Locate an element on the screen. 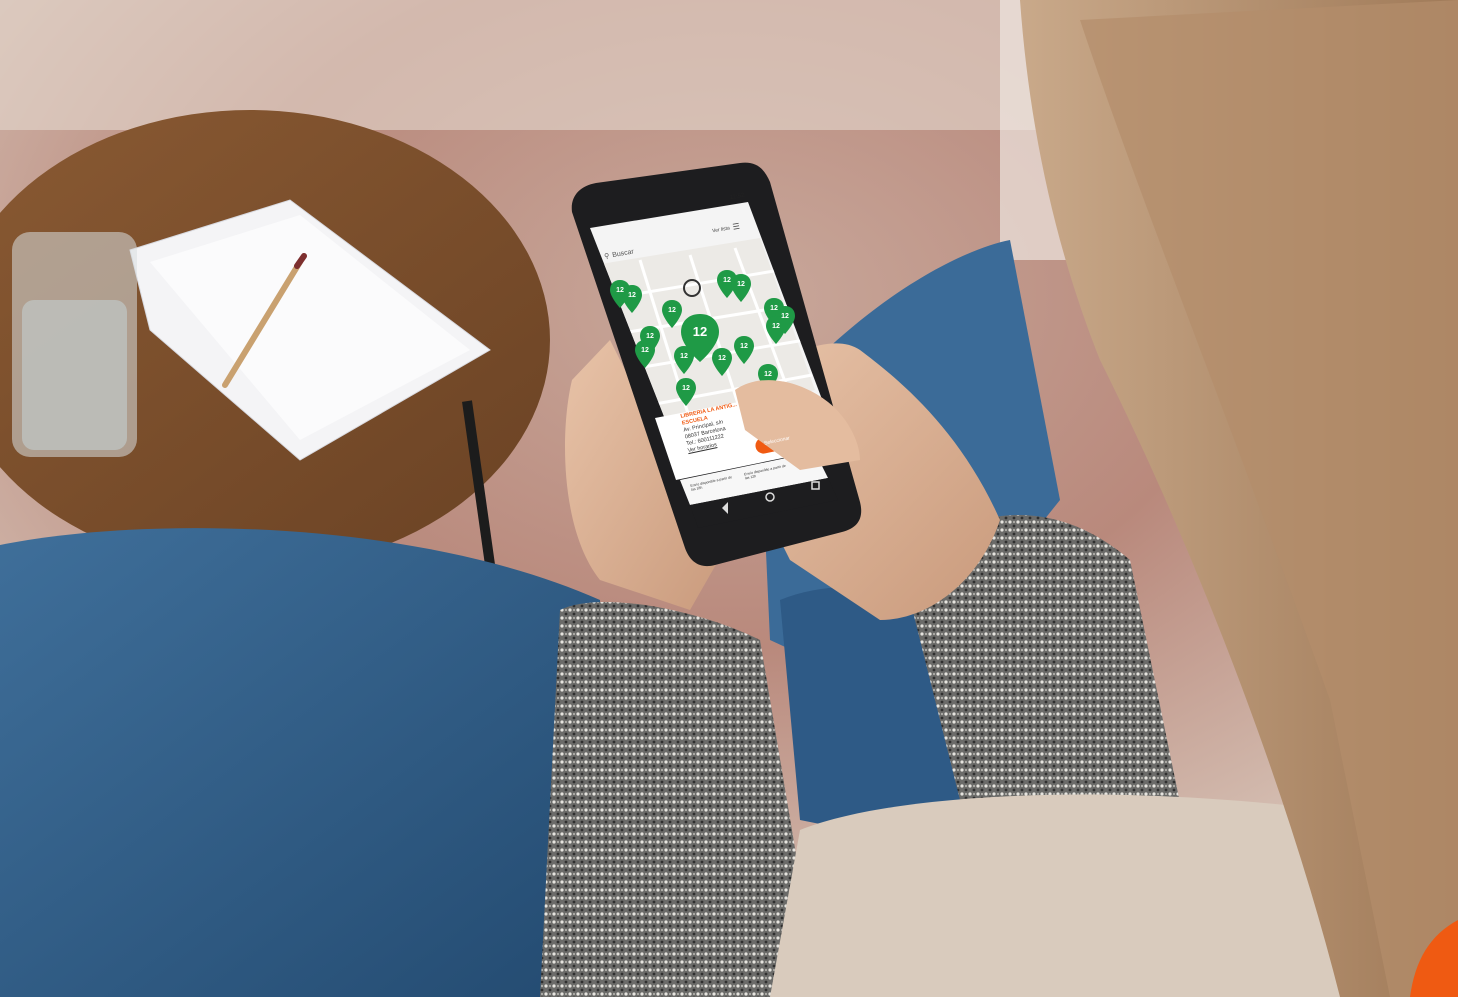  list-icon: ☰ is located at coordinates (736, 226).